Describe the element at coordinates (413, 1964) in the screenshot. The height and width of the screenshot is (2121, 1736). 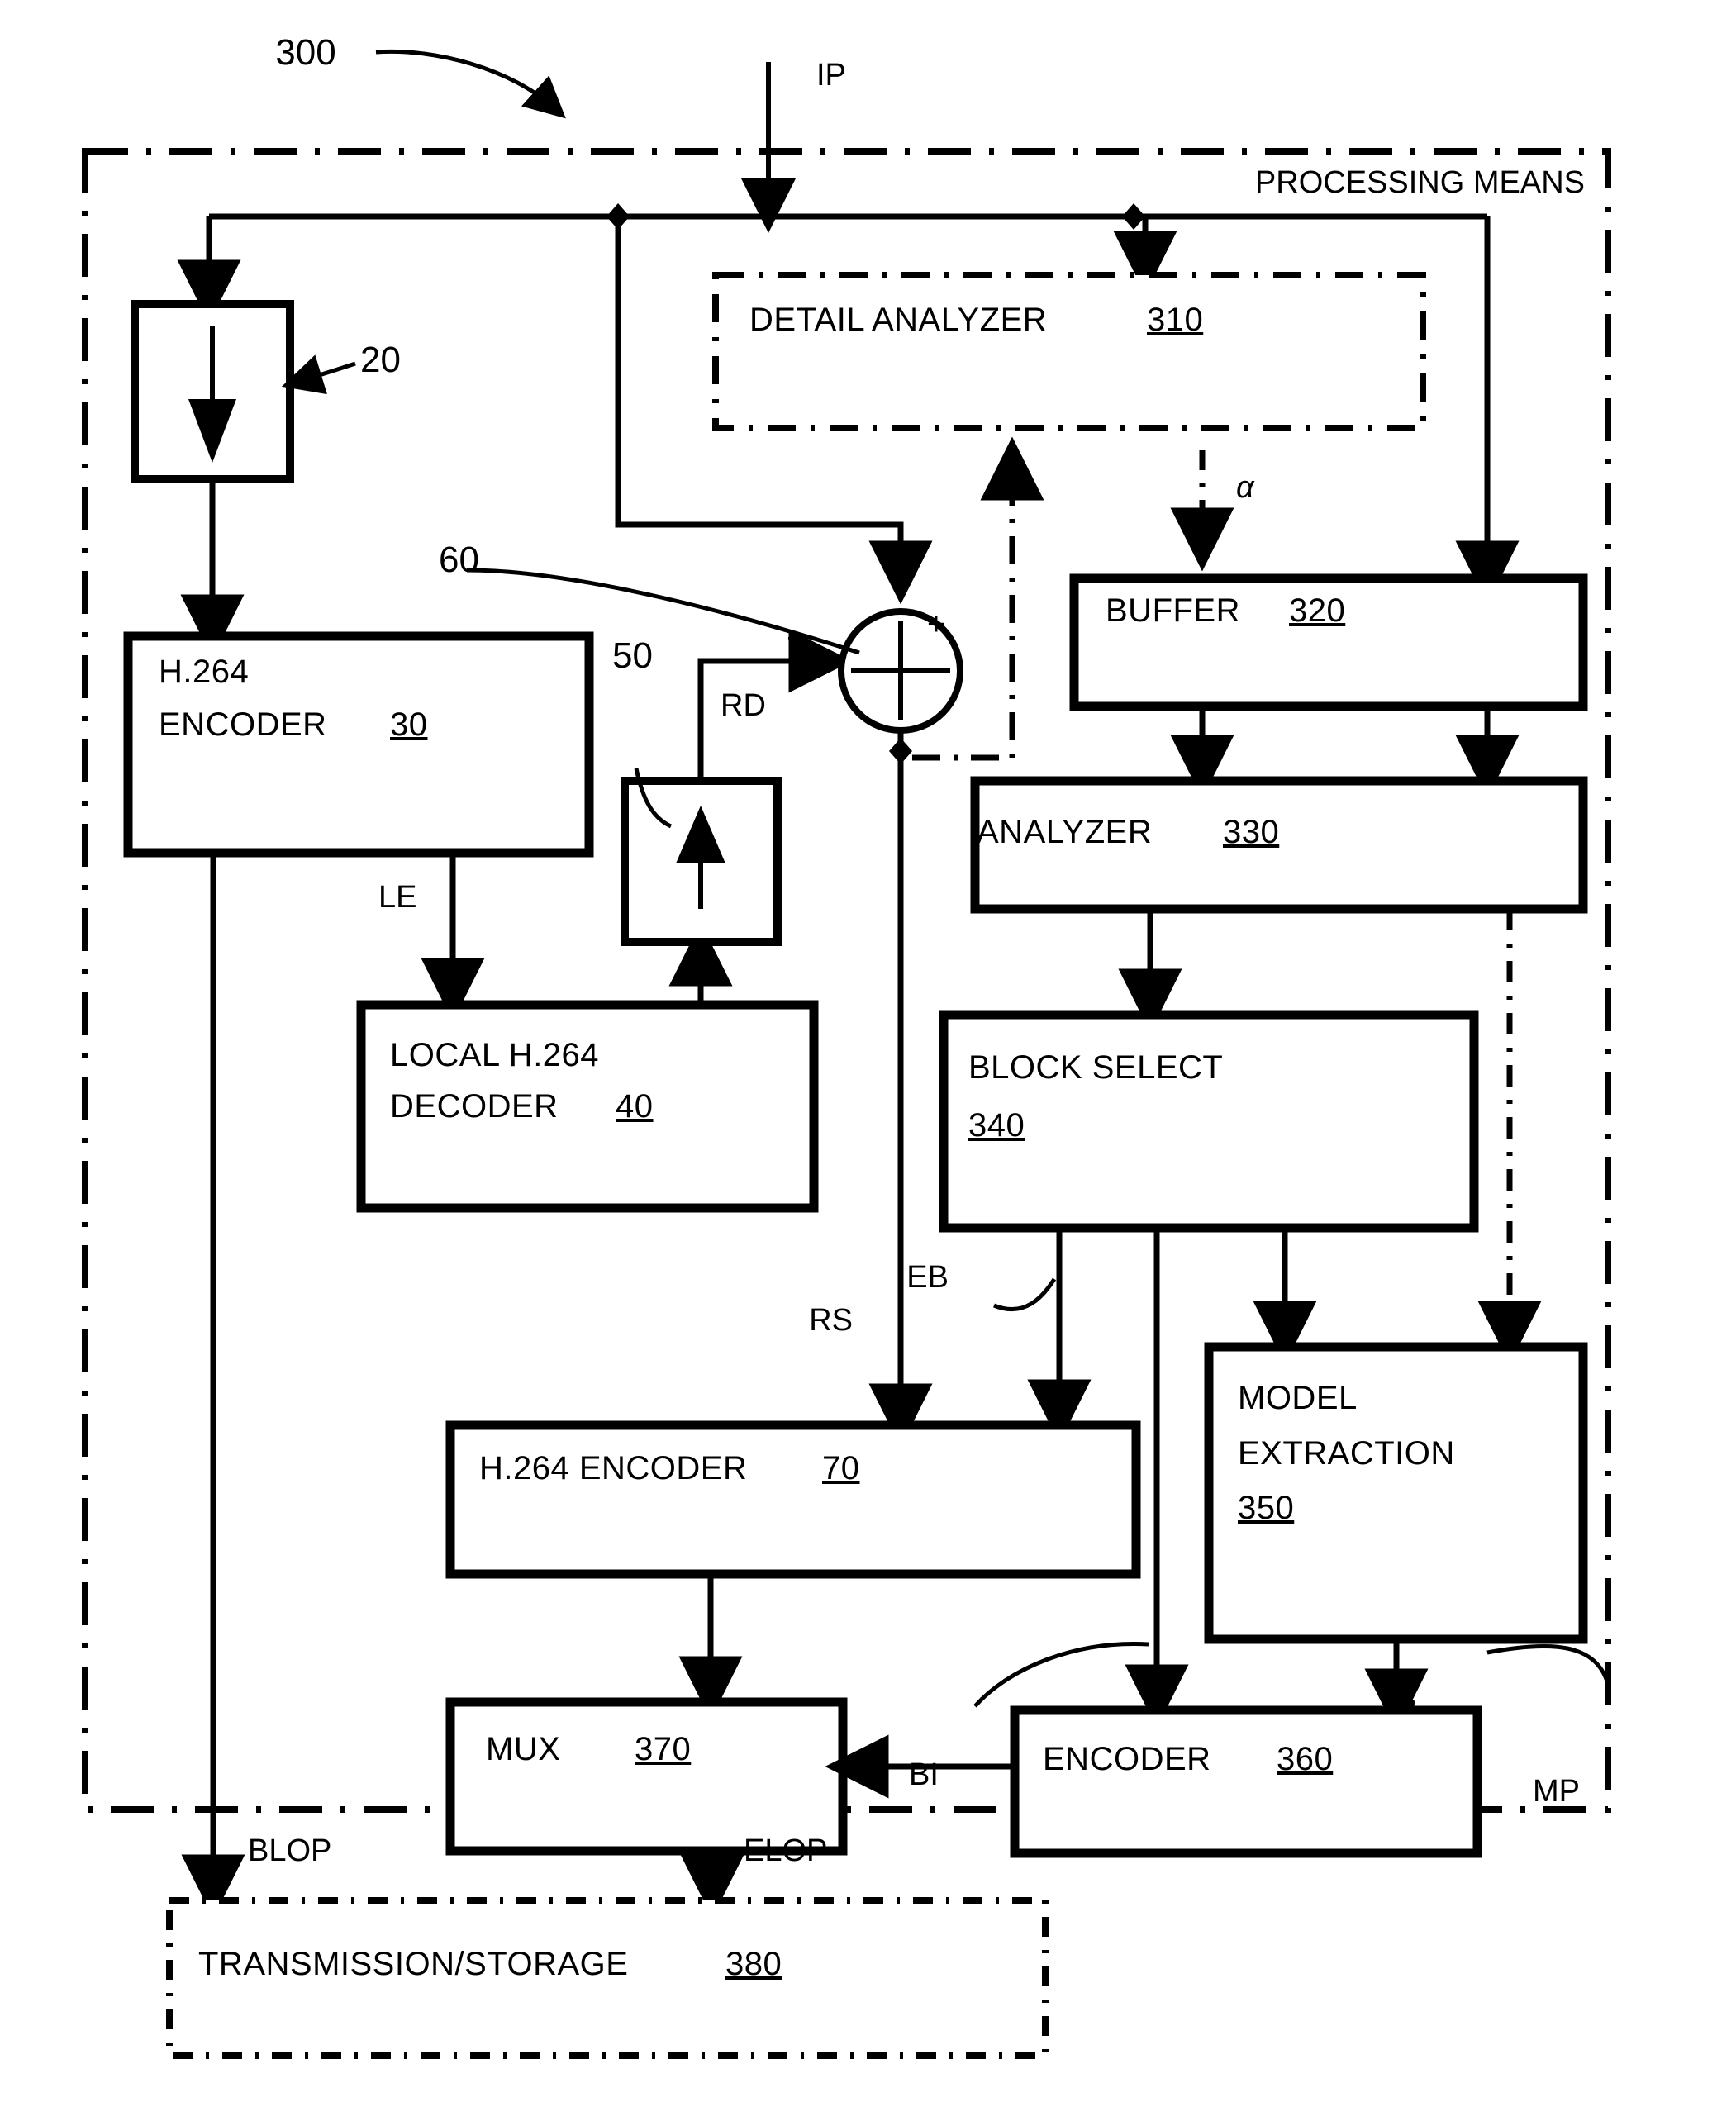
I see `block-380-label: TRANSMISSION/STORAGE` at that location.